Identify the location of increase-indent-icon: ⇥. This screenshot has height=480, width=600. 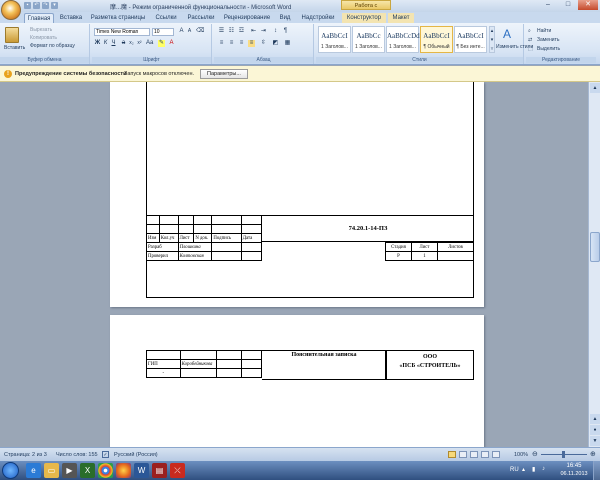
(263, 31).